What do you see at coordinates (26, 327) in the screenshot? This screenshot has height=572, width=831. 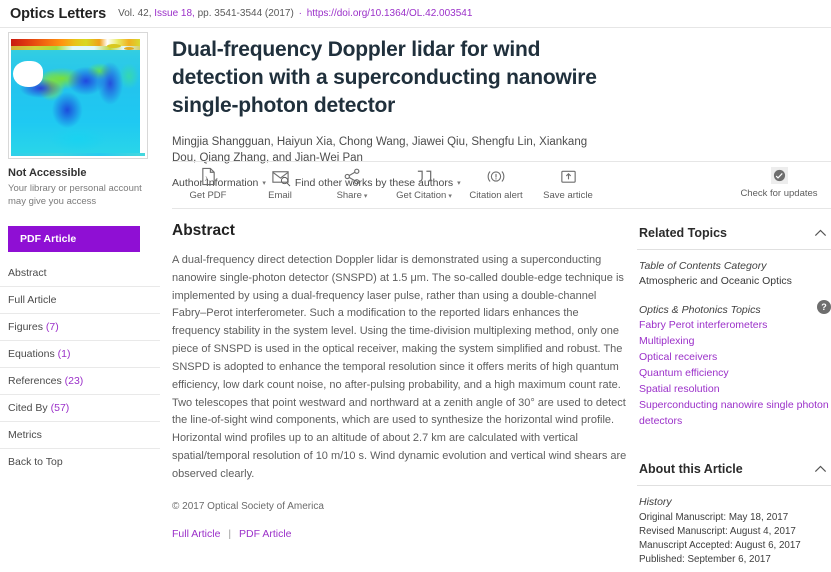 I see `sidebar-item-label: Figures` at bounding box center [26, 327].